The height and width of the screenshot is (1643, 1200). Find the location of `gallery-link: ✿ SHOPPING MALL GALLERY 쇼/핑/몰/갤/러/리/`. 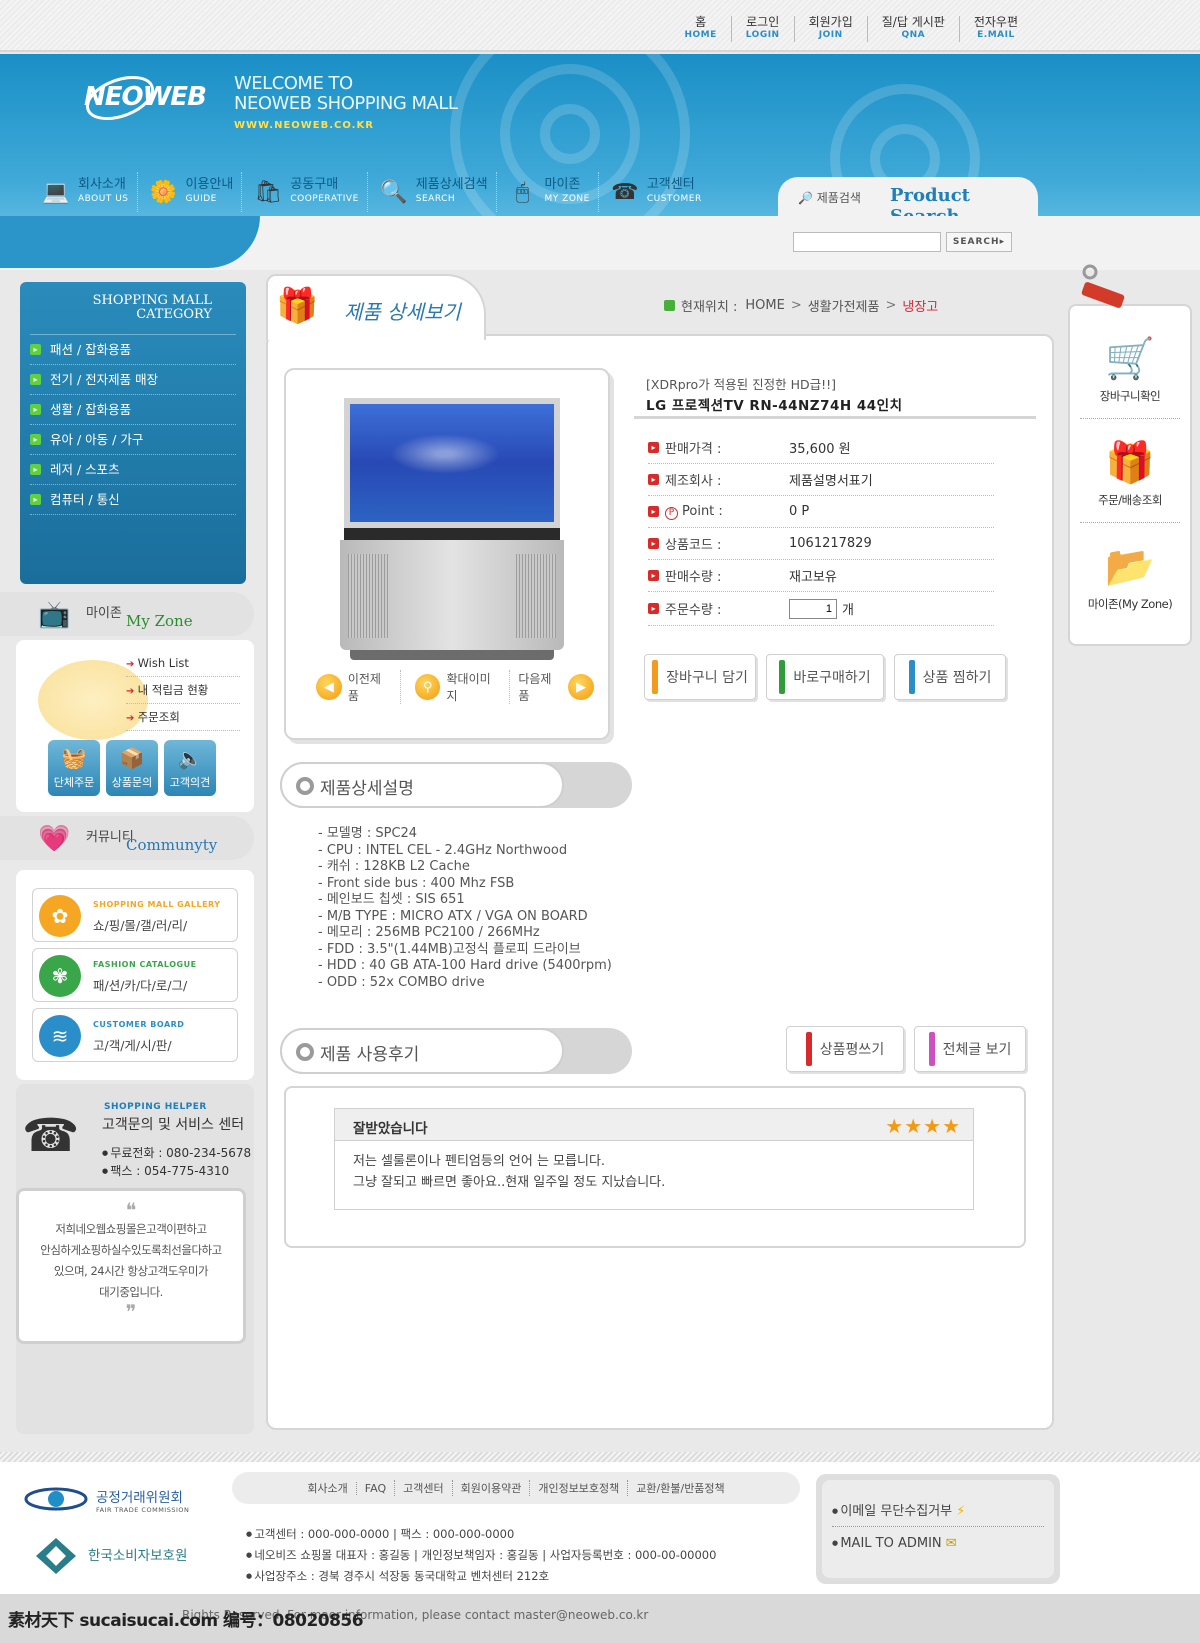

gallery-link: ✿ SHOPPING MALL GALLERY 쇼/핑/몰/갤/러/리/ is located at coordinates (135, 915).